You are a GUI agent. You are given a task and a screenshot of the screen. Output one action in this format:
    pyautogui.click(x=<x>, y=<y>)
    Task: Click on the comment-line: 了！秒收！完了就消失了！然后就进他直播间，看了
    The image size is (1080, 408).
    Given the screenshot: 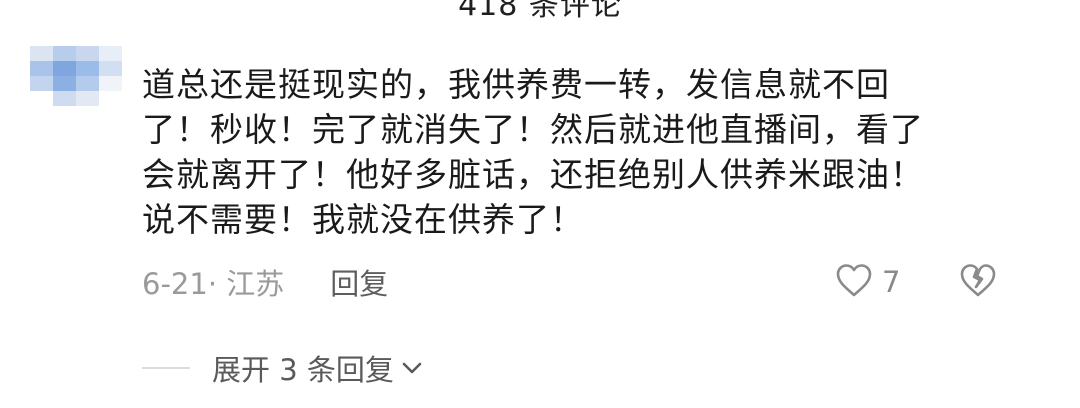 What is the action you would take?
    pyautogui.click(x=533, y=129)
    